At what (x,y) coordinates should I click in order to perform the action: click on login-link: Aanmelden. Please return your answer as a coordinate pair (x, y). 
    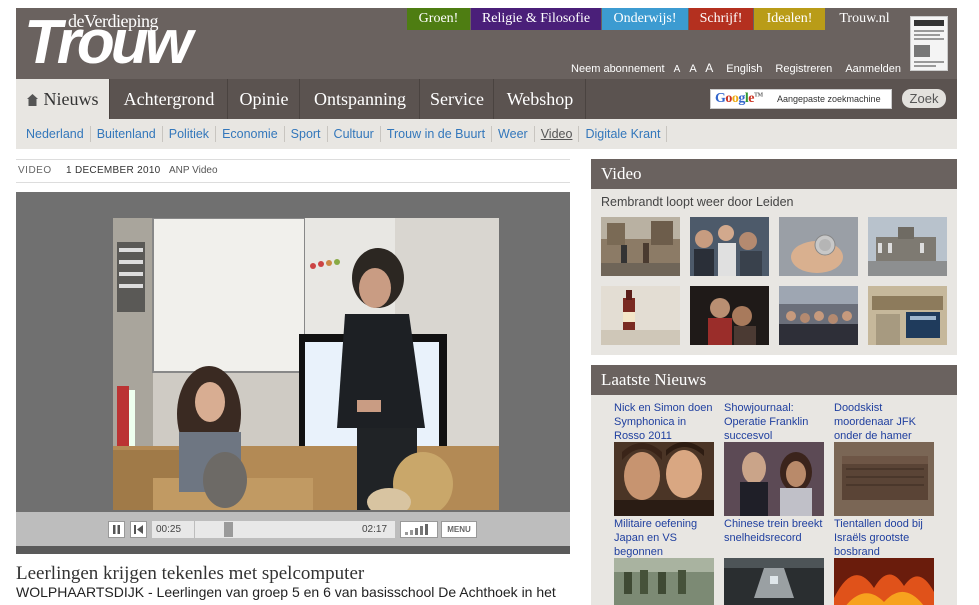
    Looking at the image, I should click on (873, 69).